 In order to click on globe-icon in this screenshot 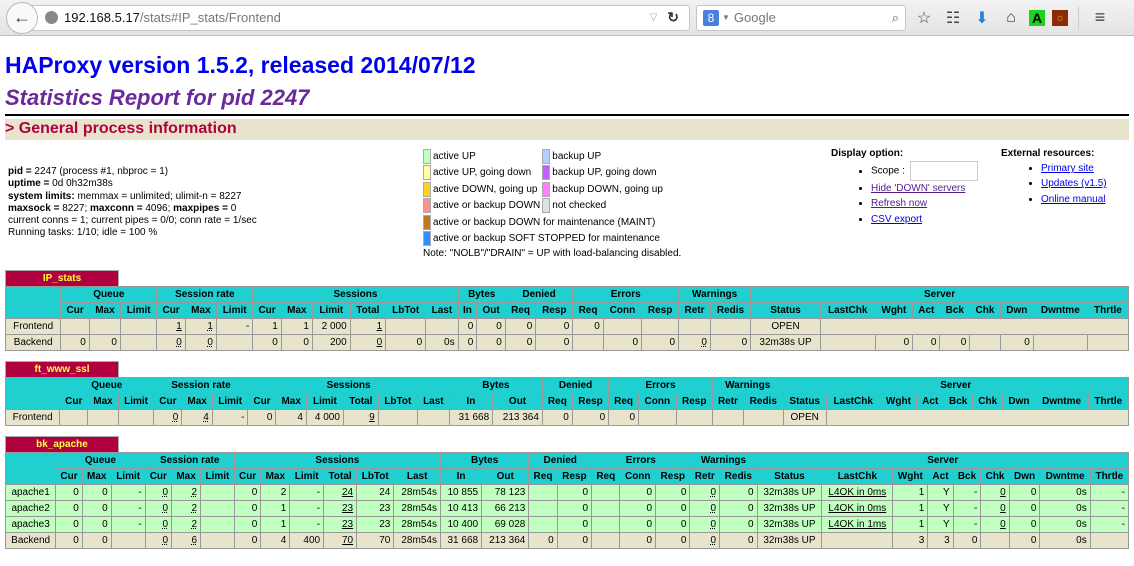, I will do `click(51, 17)`.